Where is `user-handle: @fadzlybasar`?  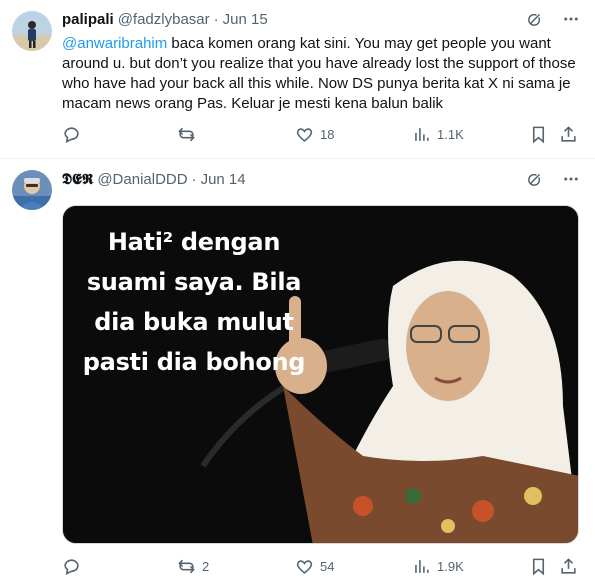
user-handle: @fadzlybasar is located at coordinates (164, 19).